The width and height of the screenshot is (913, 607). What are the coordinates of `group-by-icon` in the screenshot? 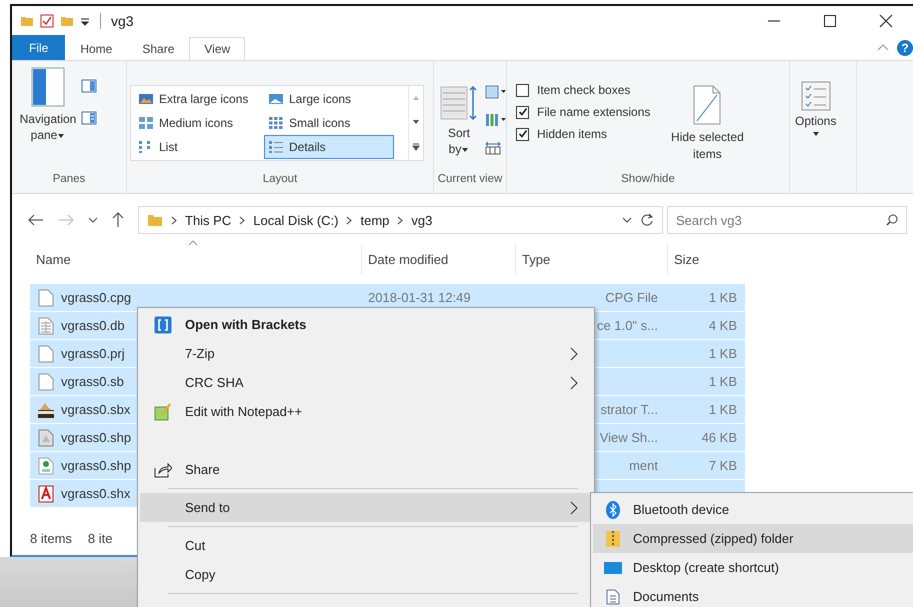 It's located at (496, 92).